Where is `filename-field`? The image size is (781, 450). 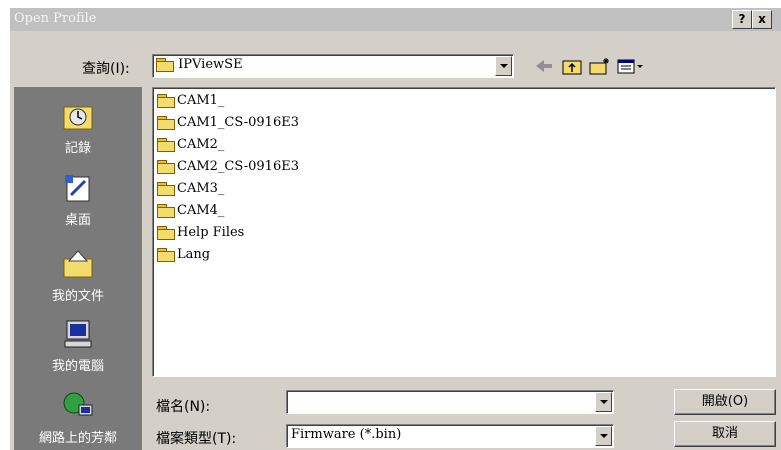
filename-field is located at coordinates (450, 402).